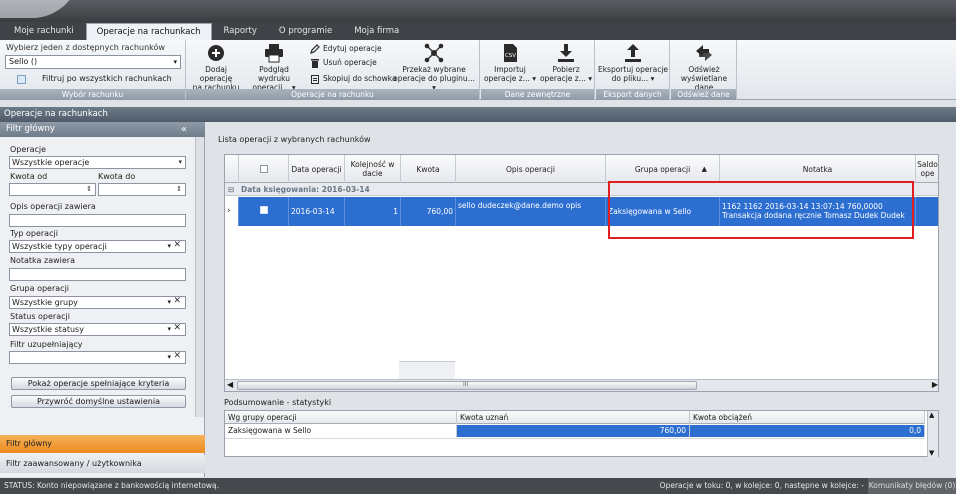  Describe the element at coordinates (97, 357) in the screenshot. I see `extra-filter-select: ▾ ✕` at that location.